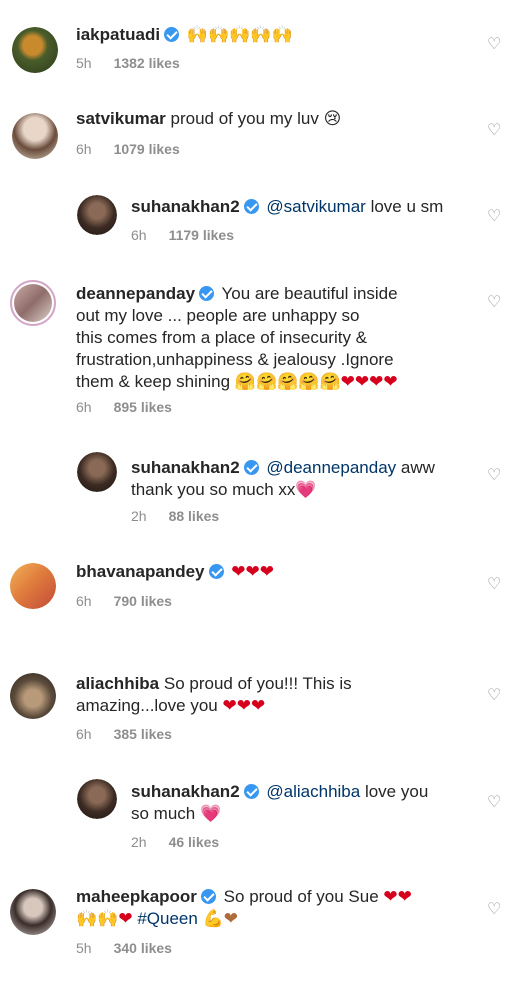 The image size is (525, 981). Describe the element at coordinates (201, 235) in the screenshot. I see `likes-count: 1179 likes` at that location.